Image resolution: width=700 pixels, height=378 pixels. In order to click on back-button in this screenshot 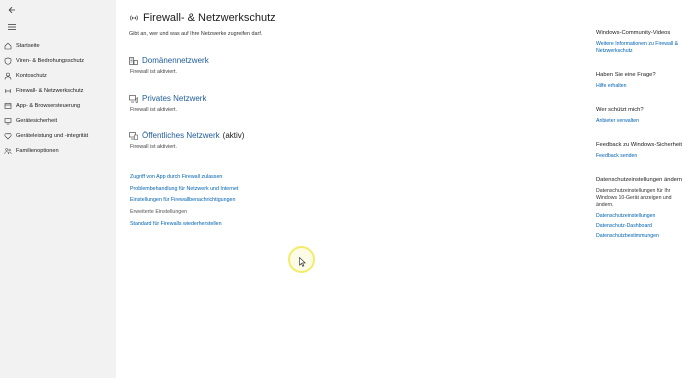, I will do `click(12, 10)`.